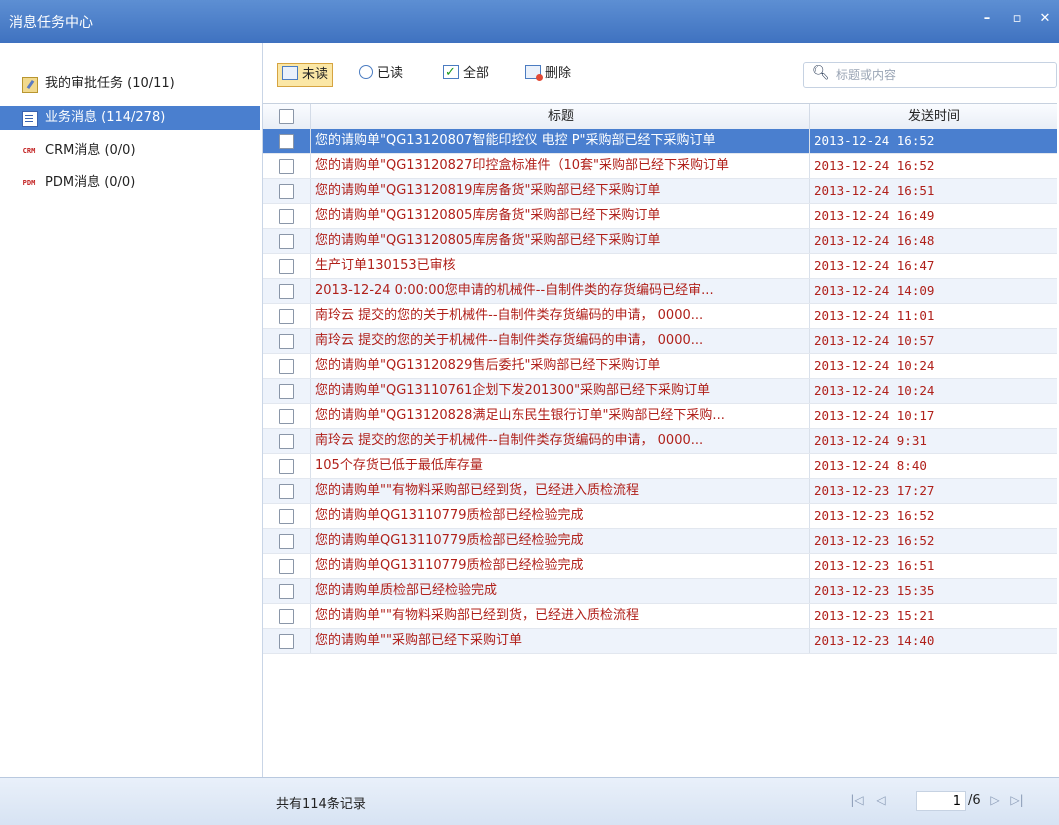 The width and height of the screenshot is (1059, 825). Describe the element at coordinates (557, 466) in the screenshot. I see `row-title: 105个存货已低于最低库存量` at that location.